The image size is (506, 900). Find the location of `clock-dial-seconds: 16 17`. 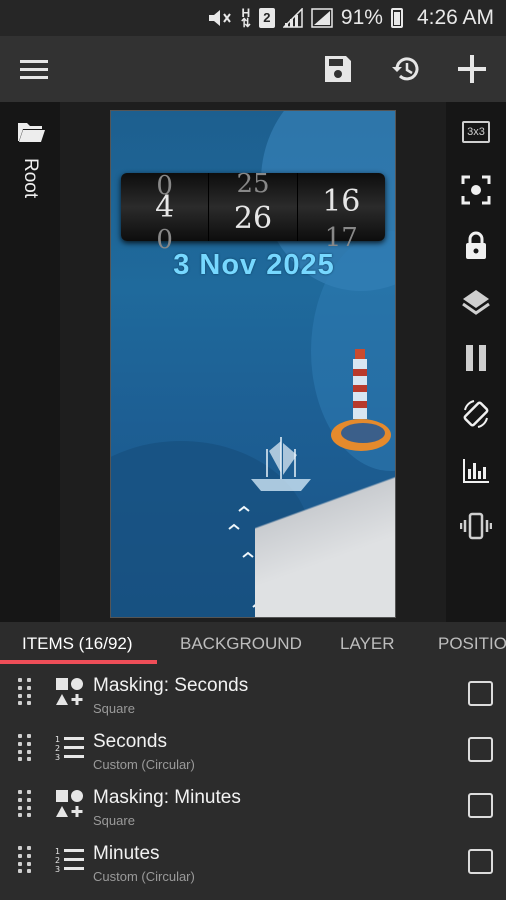

clock-dial-seconds: 16 17 is located at coordinates (341, 213).